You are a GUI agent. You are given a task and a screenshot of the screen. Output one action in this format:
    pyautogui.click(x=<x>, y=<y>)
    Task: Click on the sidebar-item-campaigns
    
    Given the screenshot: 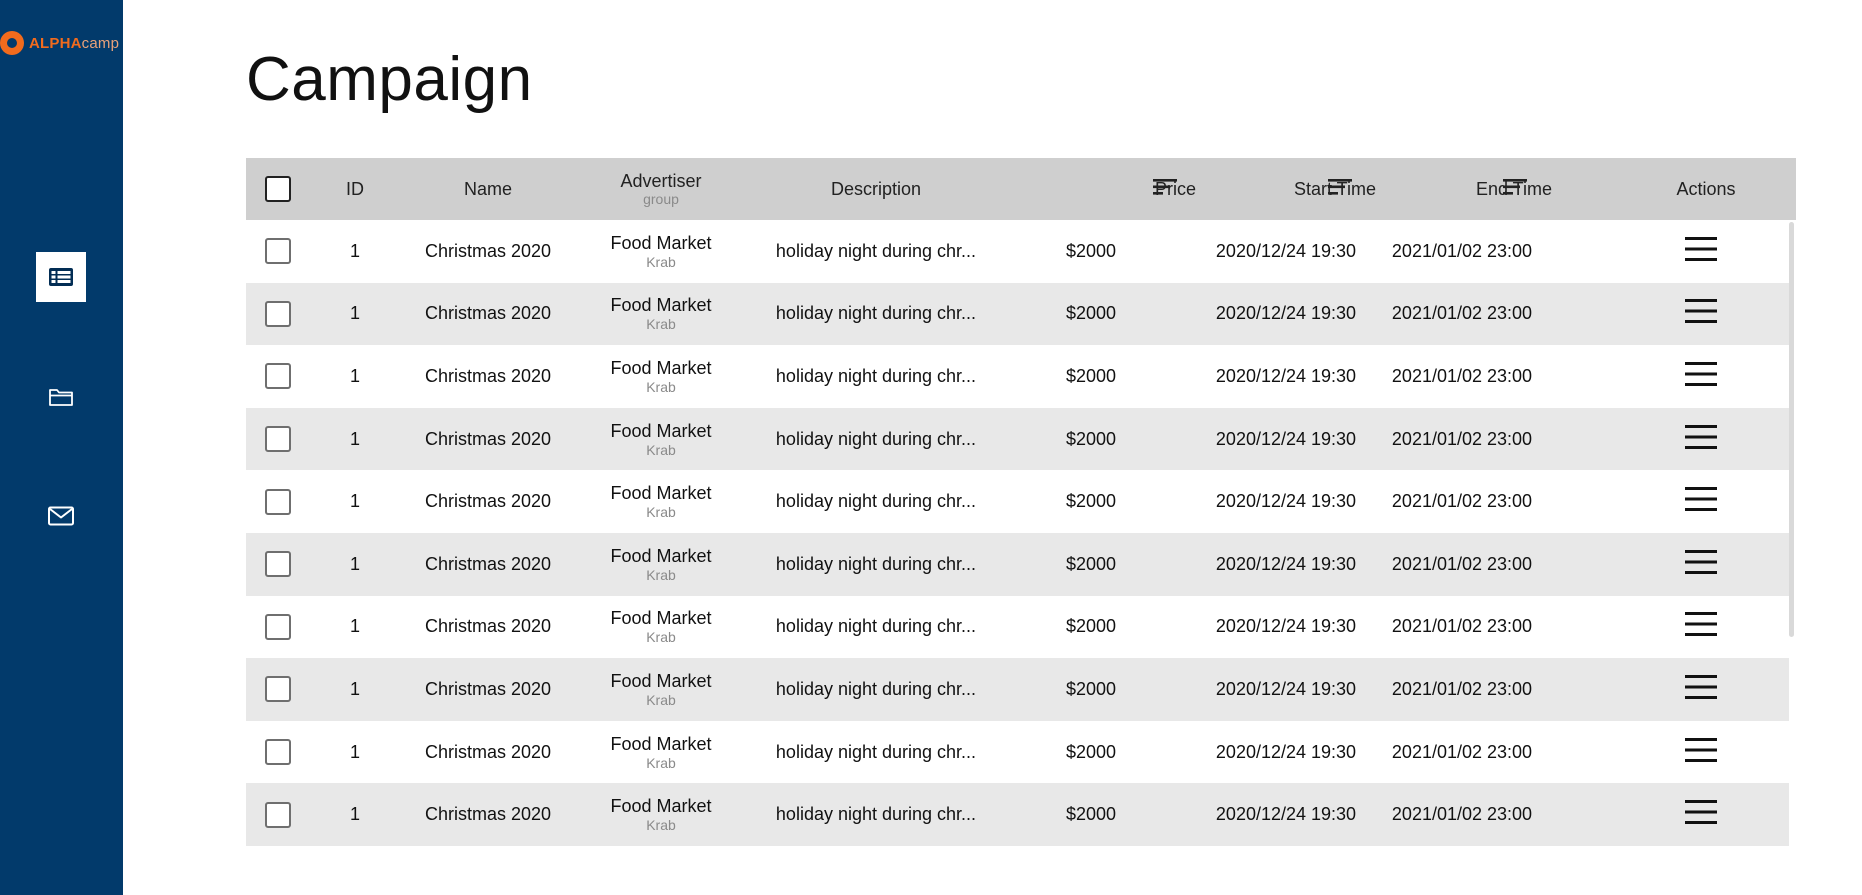 What is the action you would take?
    pyautogui.click(x=61, y=277)
    